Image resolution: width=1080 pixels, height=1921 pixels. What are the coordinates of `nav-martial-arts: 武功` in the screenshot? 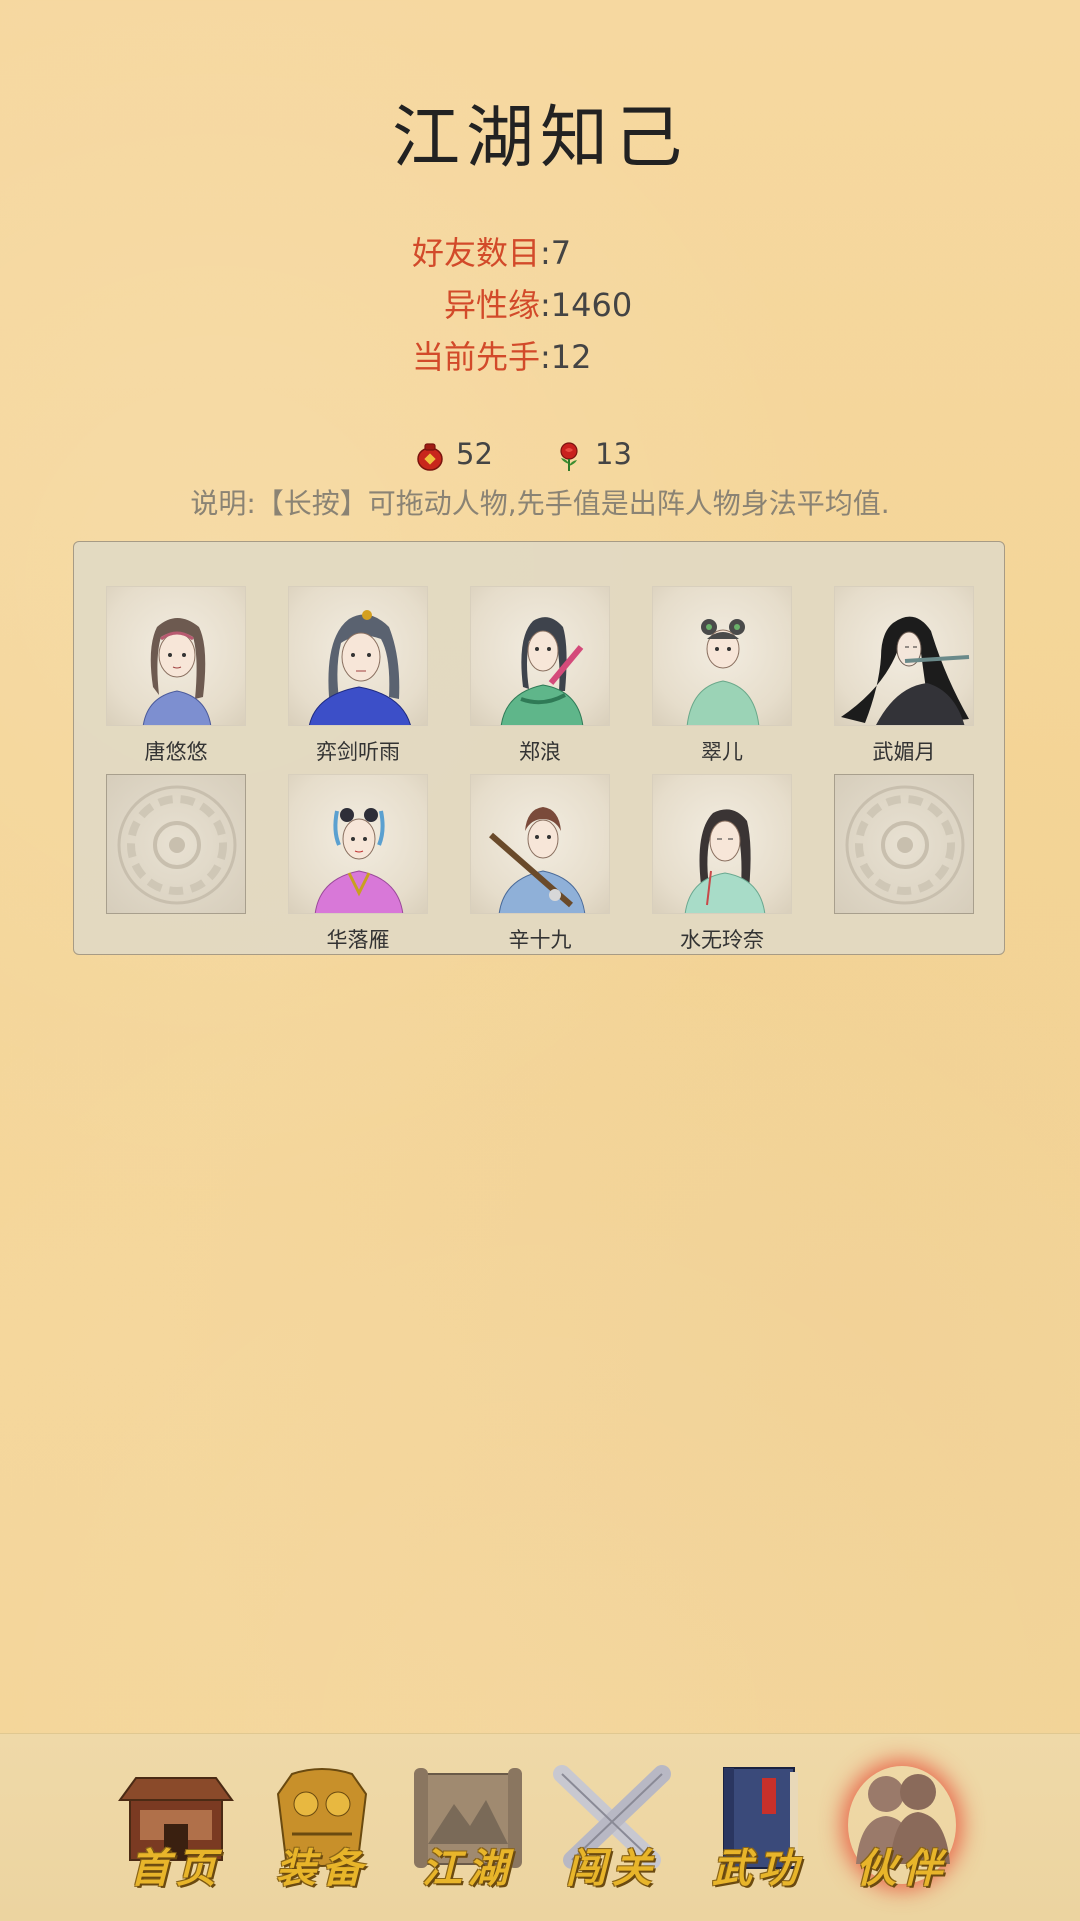 It's located at (758, 1829).